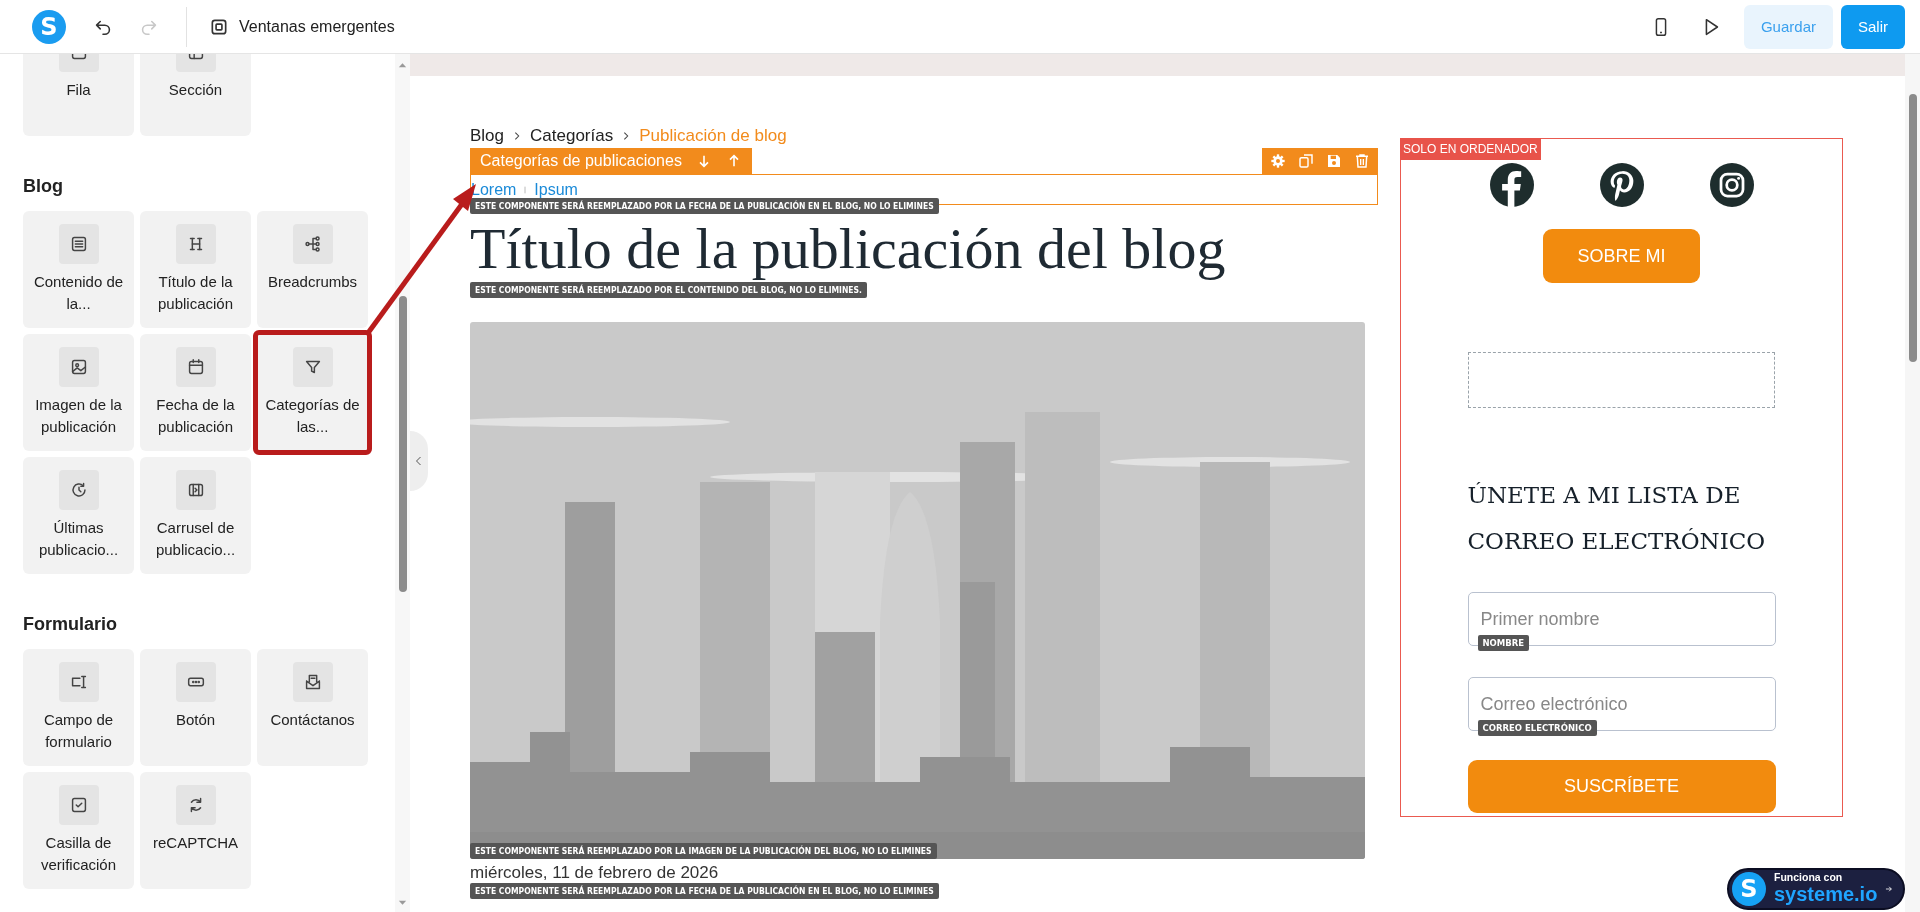 The image size is (1920, 912). What do you see at coordinates (1809, 877) in the screenshot?
I see `powered-caption: Funciona con` at bounding box center [1809, 877].